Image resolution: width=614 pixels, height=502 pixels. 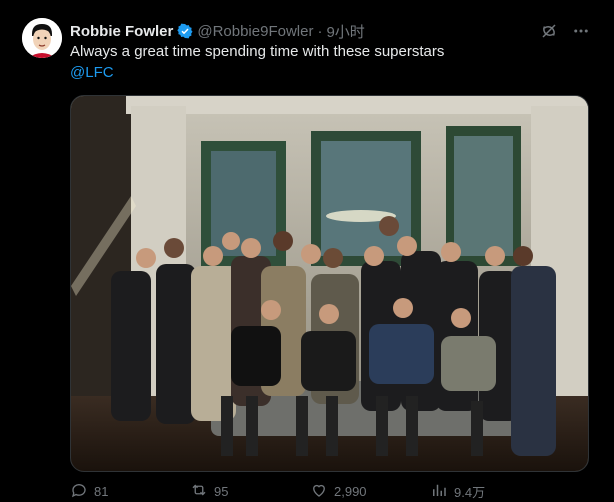 What do you see at coordinates (250, 491) in the screenshot?
I see `retweet-action: 95` at bounding box center [250, 491].